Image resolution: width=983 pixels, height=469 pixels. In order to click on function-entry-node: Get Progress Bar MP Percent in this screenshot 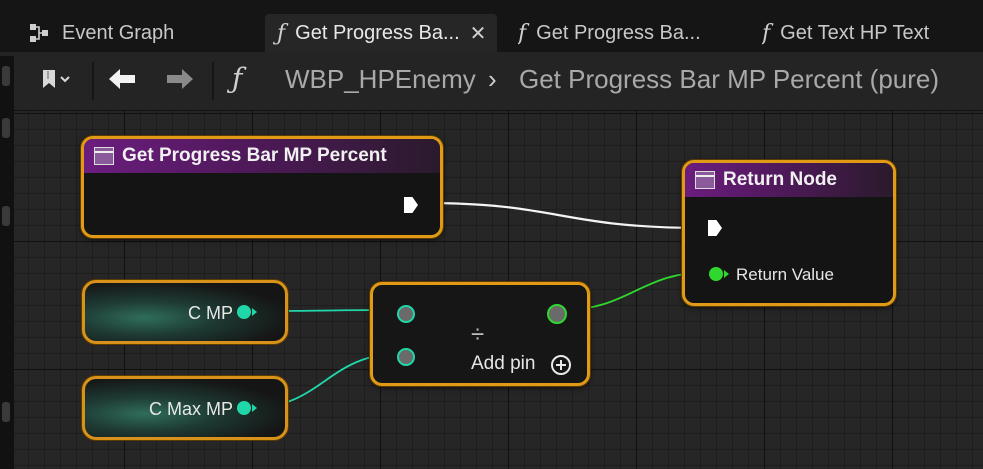, I will do `click(262, 187)`.